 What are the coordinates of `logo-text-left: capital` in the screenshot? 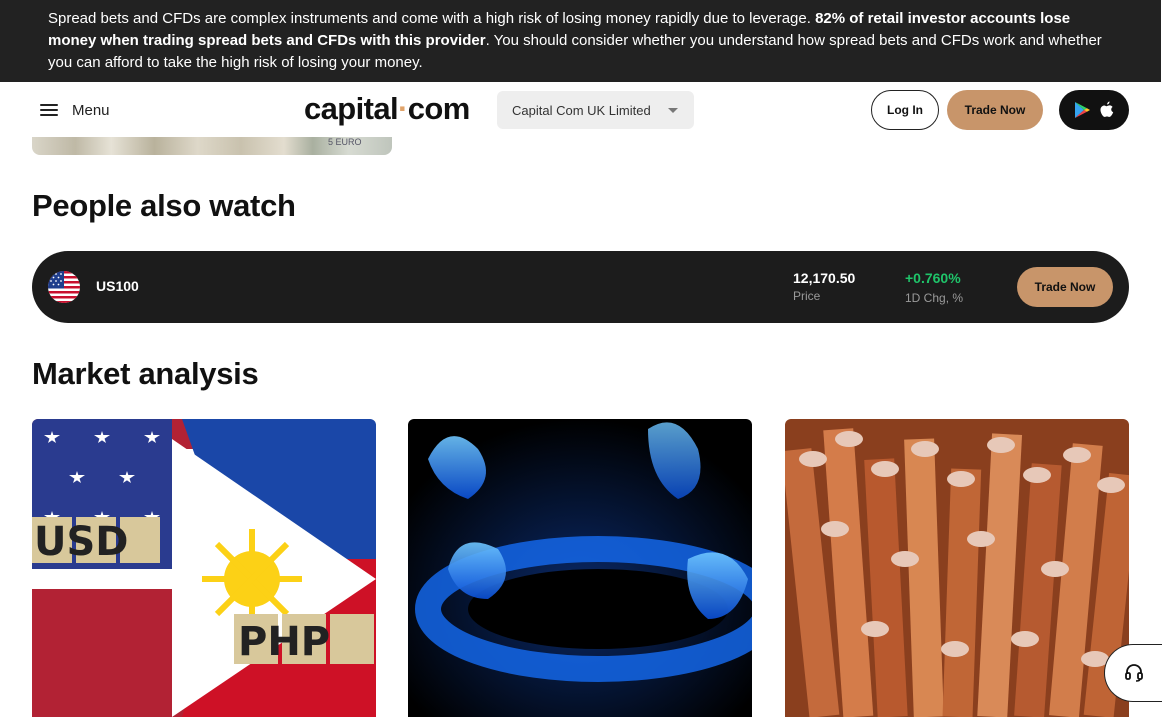 It's located at (351, 108).